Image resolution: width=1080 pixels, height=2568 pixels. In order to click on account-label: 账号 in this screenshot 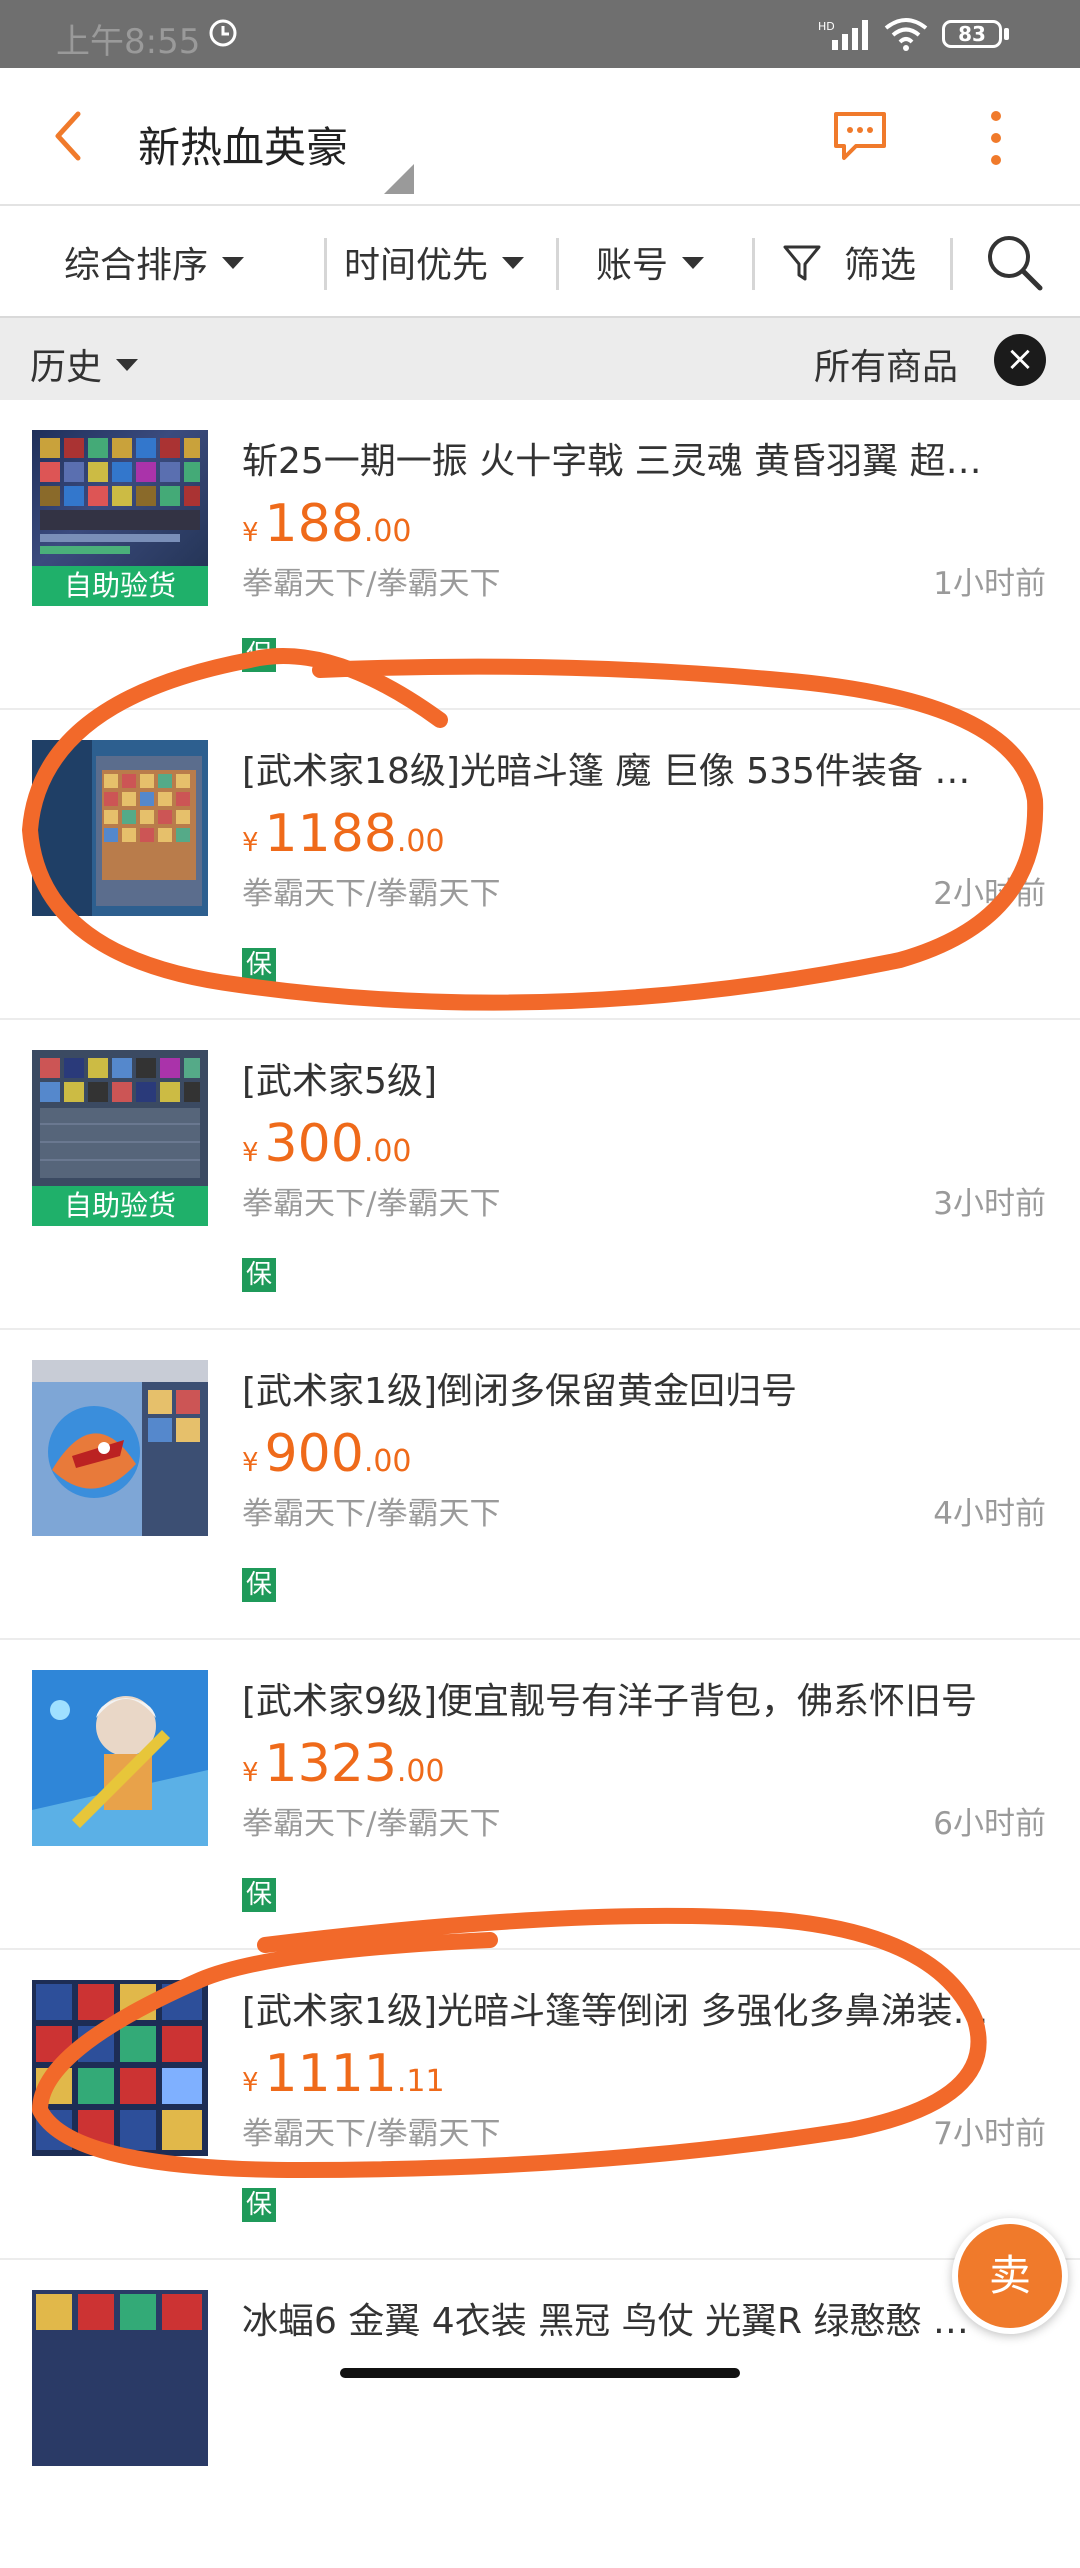, I will do `click(632, 265)`.